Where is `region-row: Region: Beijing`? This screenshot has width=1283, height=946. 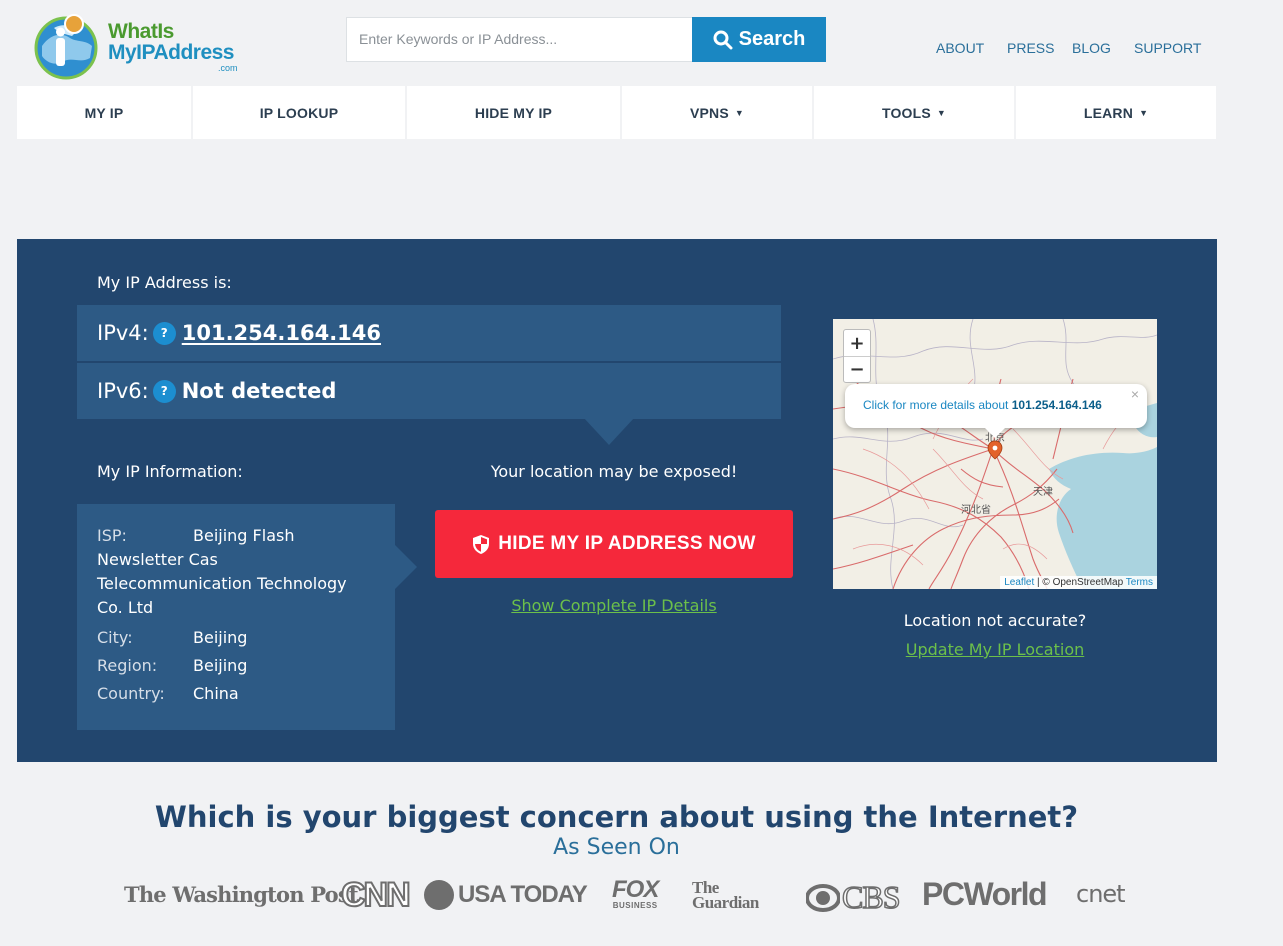
region-row: Region: Beijing is located at coordinates (246, 666).